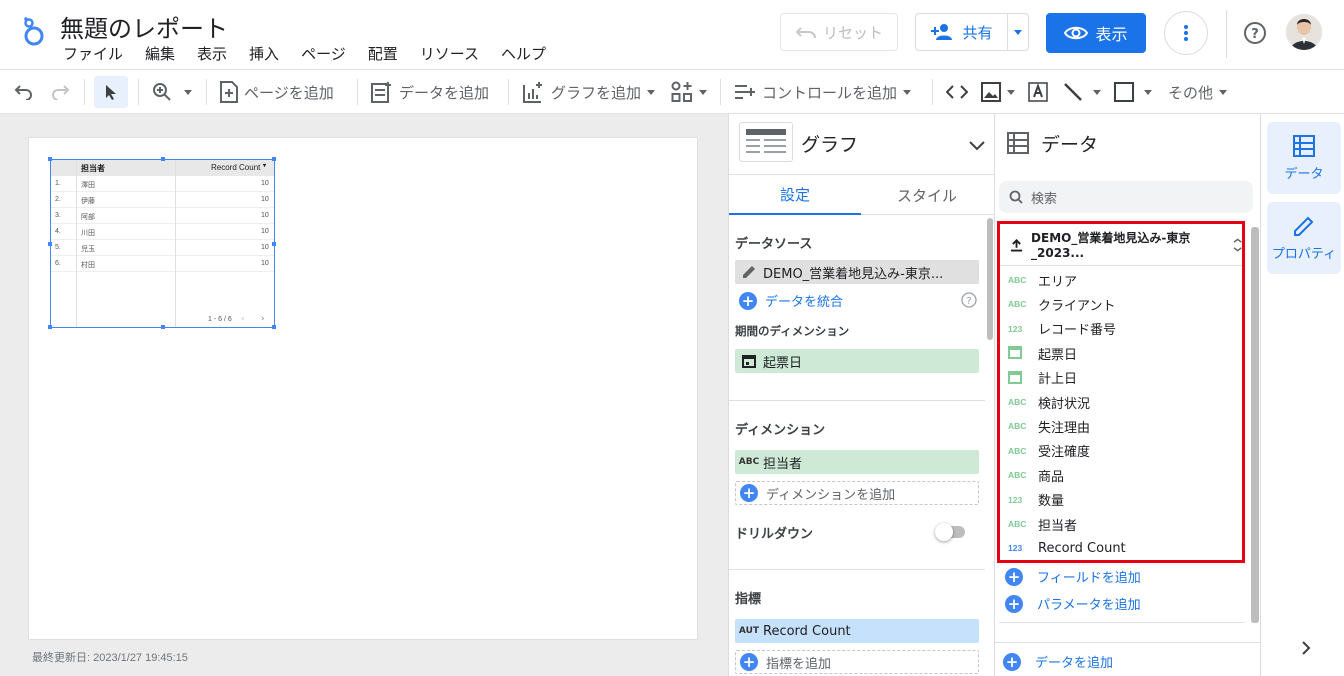  Describe the element at coordinates (749, 272) in the screenshot. I see `edit-icon` at that location.